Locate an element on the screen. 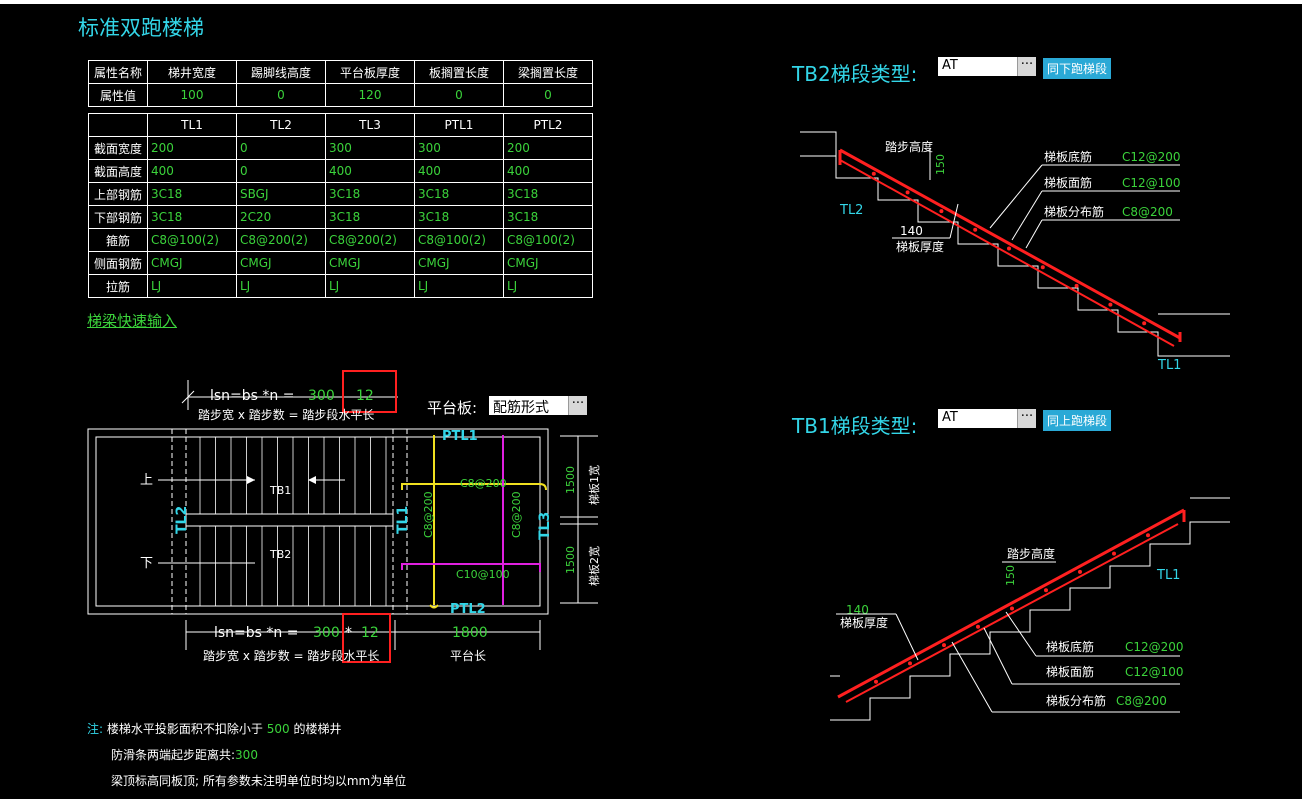 This screenshot has width=1302, height=799. ptl1-label: PTL1 is located at coordinates (460, 436).